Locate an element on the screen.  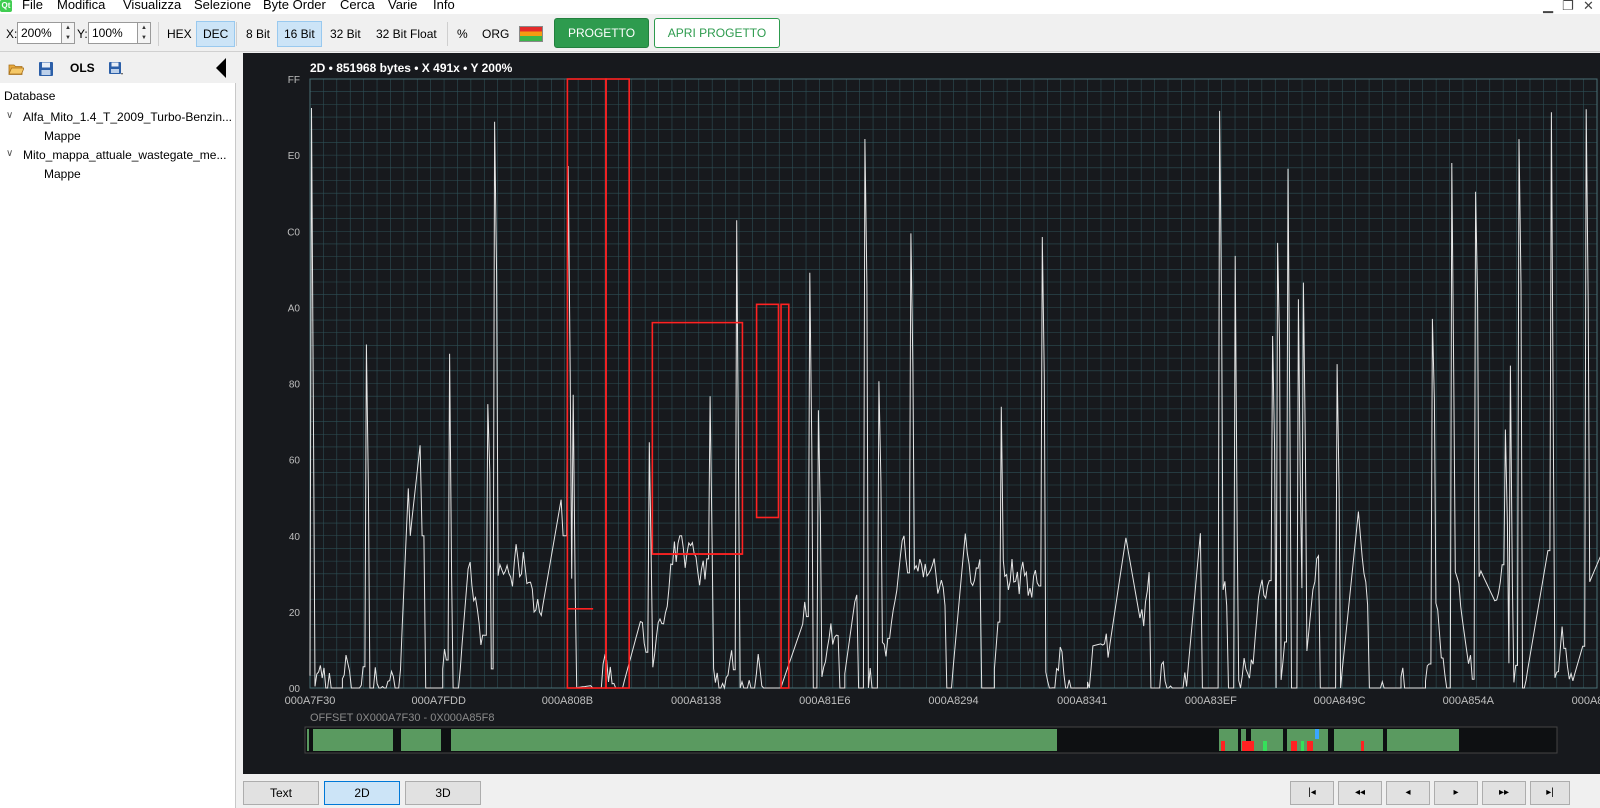
x-tick-label: 000A849C is located at coordinates (1340, 701).